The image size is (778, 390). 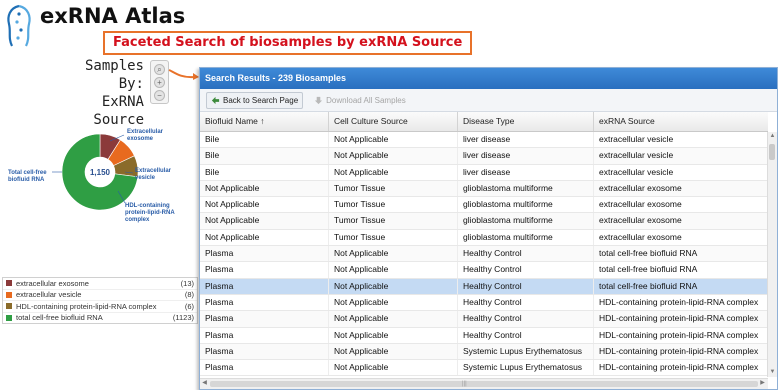 What do you see at coordinates (360, 100) in the screenshot?
I see `download-all-button: Download All Samples` at bounding box center [360, 100].